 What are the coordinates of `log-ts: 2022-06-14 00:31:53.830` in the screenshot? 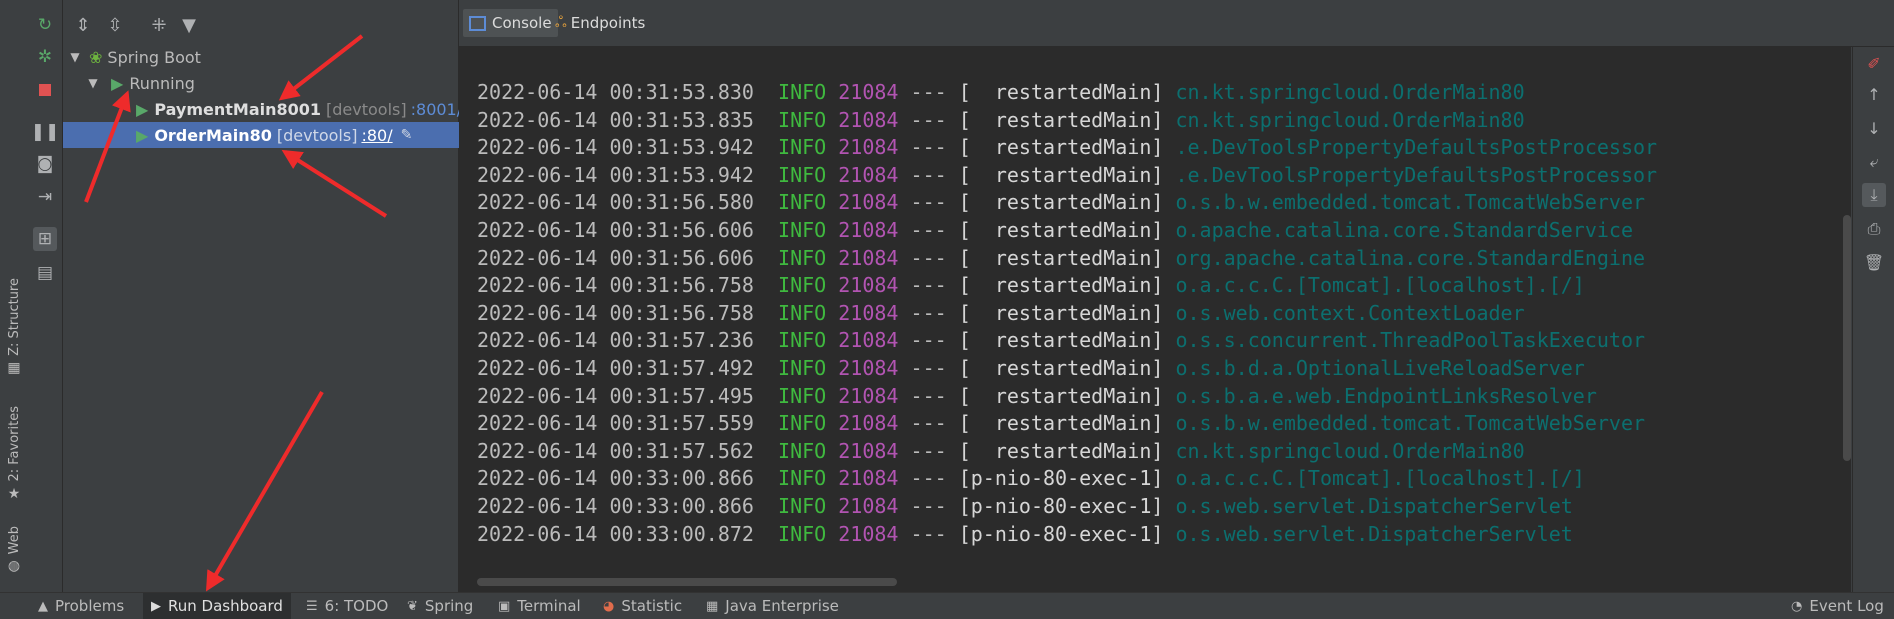 It's located at (615, 92).